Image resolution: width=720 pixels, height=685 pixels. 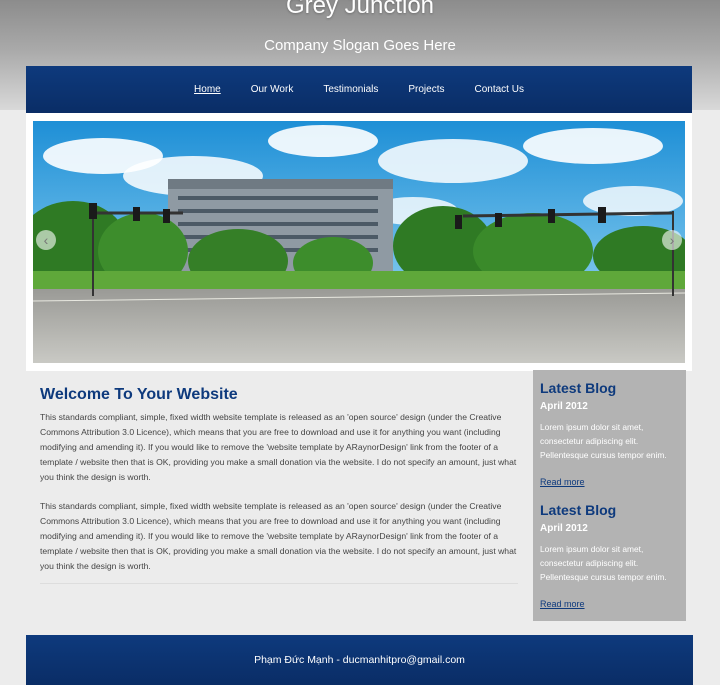 I want to click on nav-item-testimonials: Testimonials, so click(x=350, y=89).